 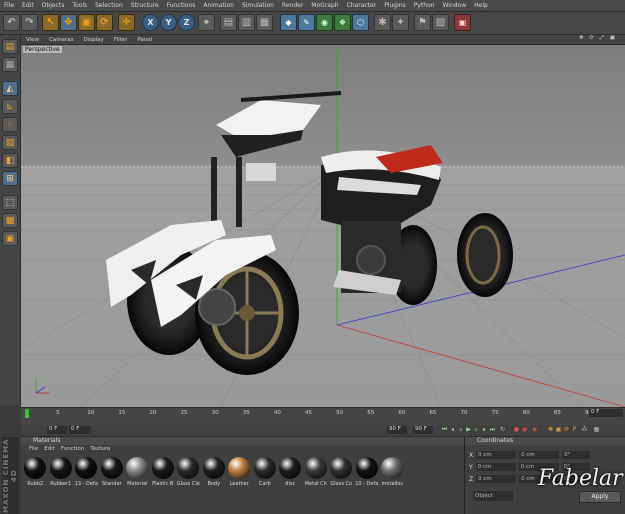 I want to click on menu-help: Help, so click(x=481, y=5).